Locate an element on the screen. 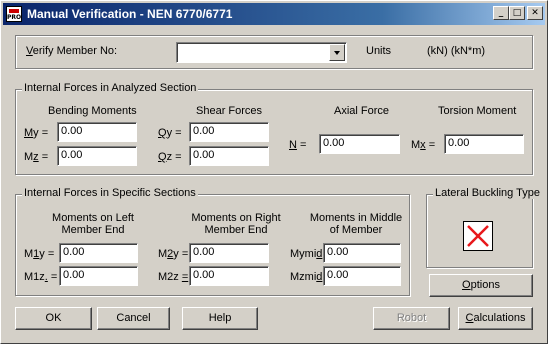 This screenshot has width=548, height=344. middle-header: Moments in Middle of Member is located at coordinates (356, 224).